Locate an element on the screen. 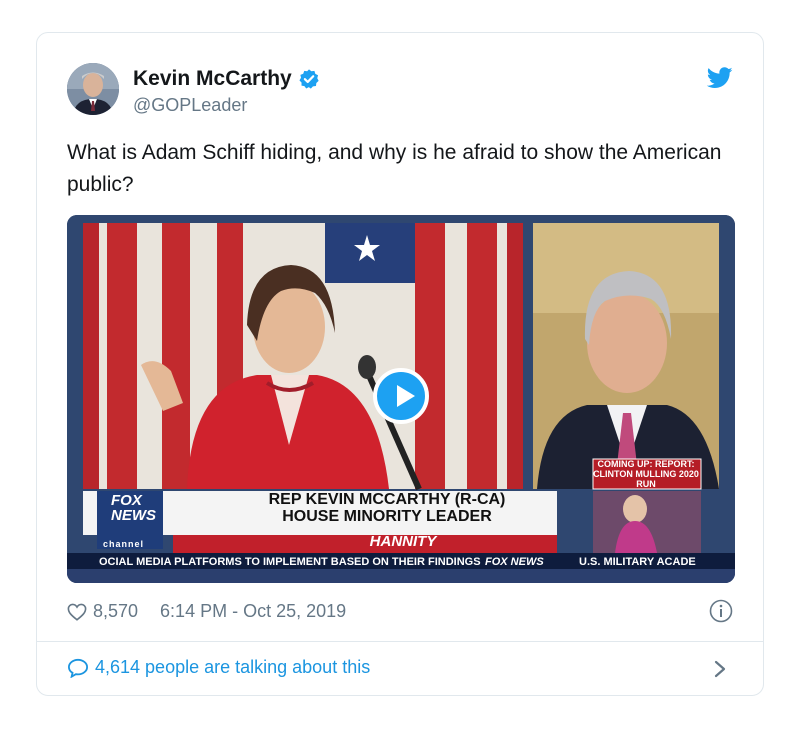  avatar-image is located at coordinates (93, 89).